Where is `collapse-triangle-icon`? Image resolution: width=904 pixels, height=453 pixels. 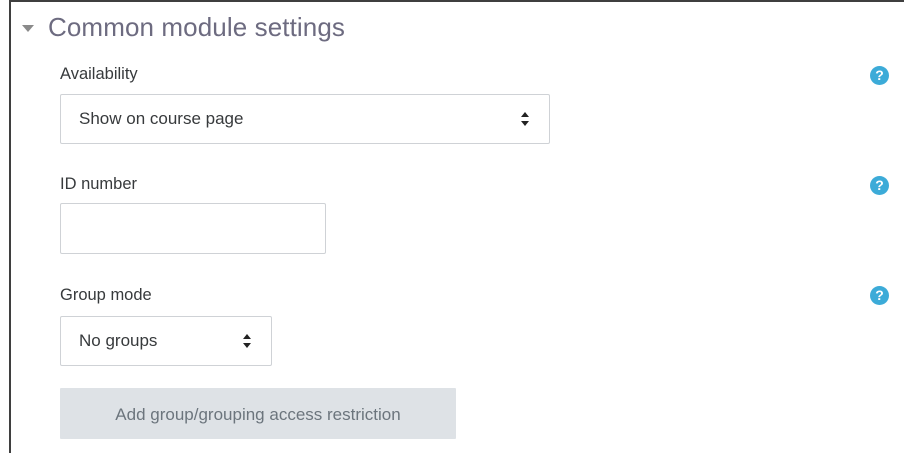 collapse-triangle-icon is located at coordinates (28, 28).